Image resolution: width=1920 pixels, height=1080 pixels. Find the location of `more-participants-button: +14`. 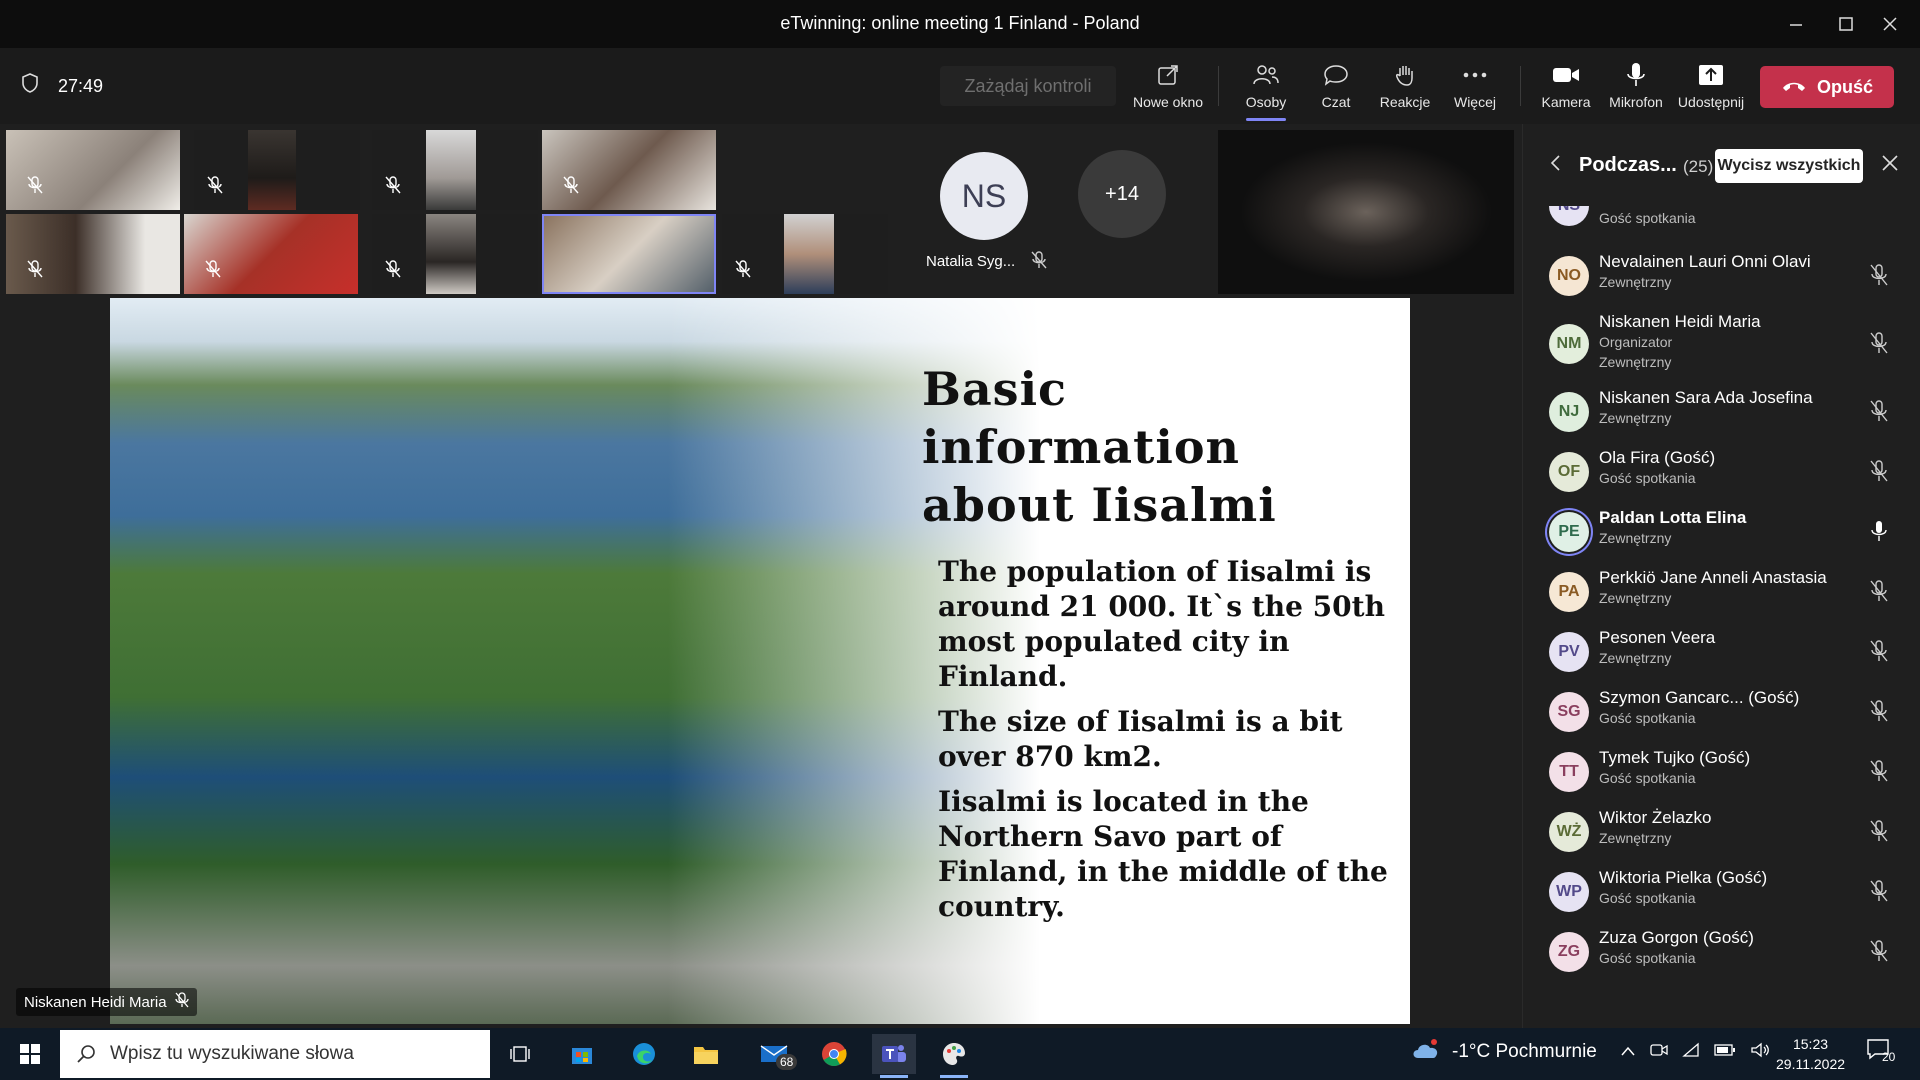

more-participants-button: +14 is located at coordinates (1122, 194).